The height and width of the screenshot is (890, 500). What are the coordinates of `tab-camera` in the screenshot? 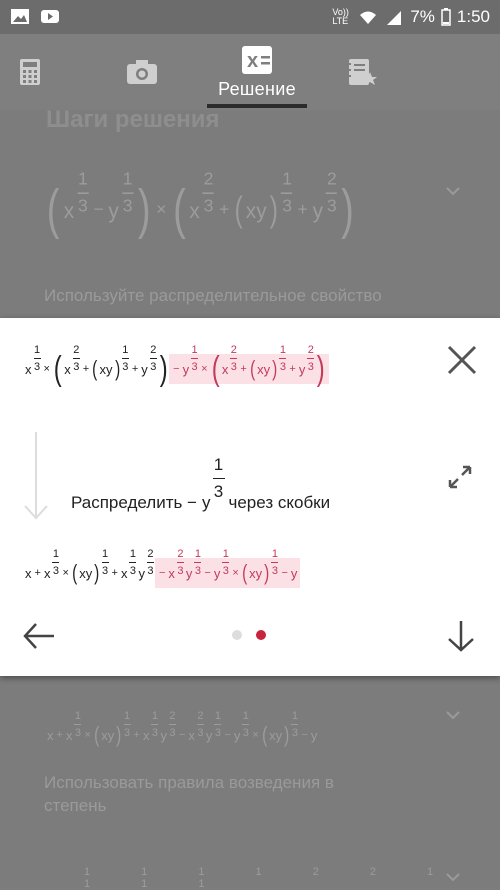 It's located at (142, 72).